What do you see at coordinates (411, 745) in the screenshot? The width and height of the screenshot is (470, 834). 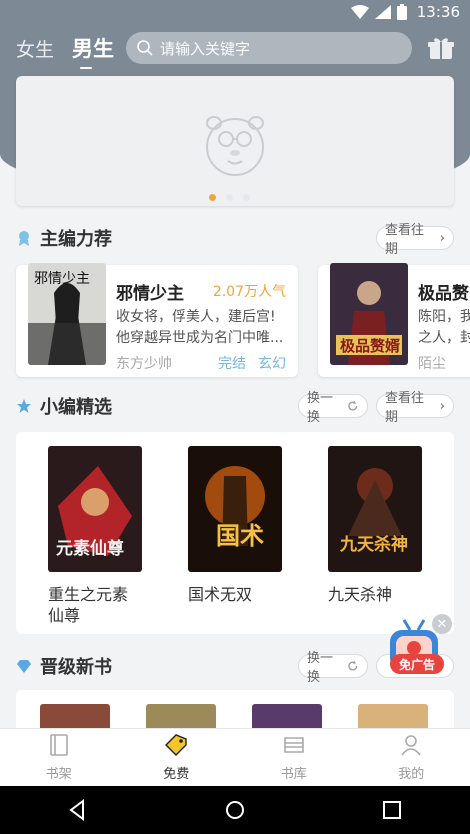 I see `profile-icon` at bounding box center [411, 745].